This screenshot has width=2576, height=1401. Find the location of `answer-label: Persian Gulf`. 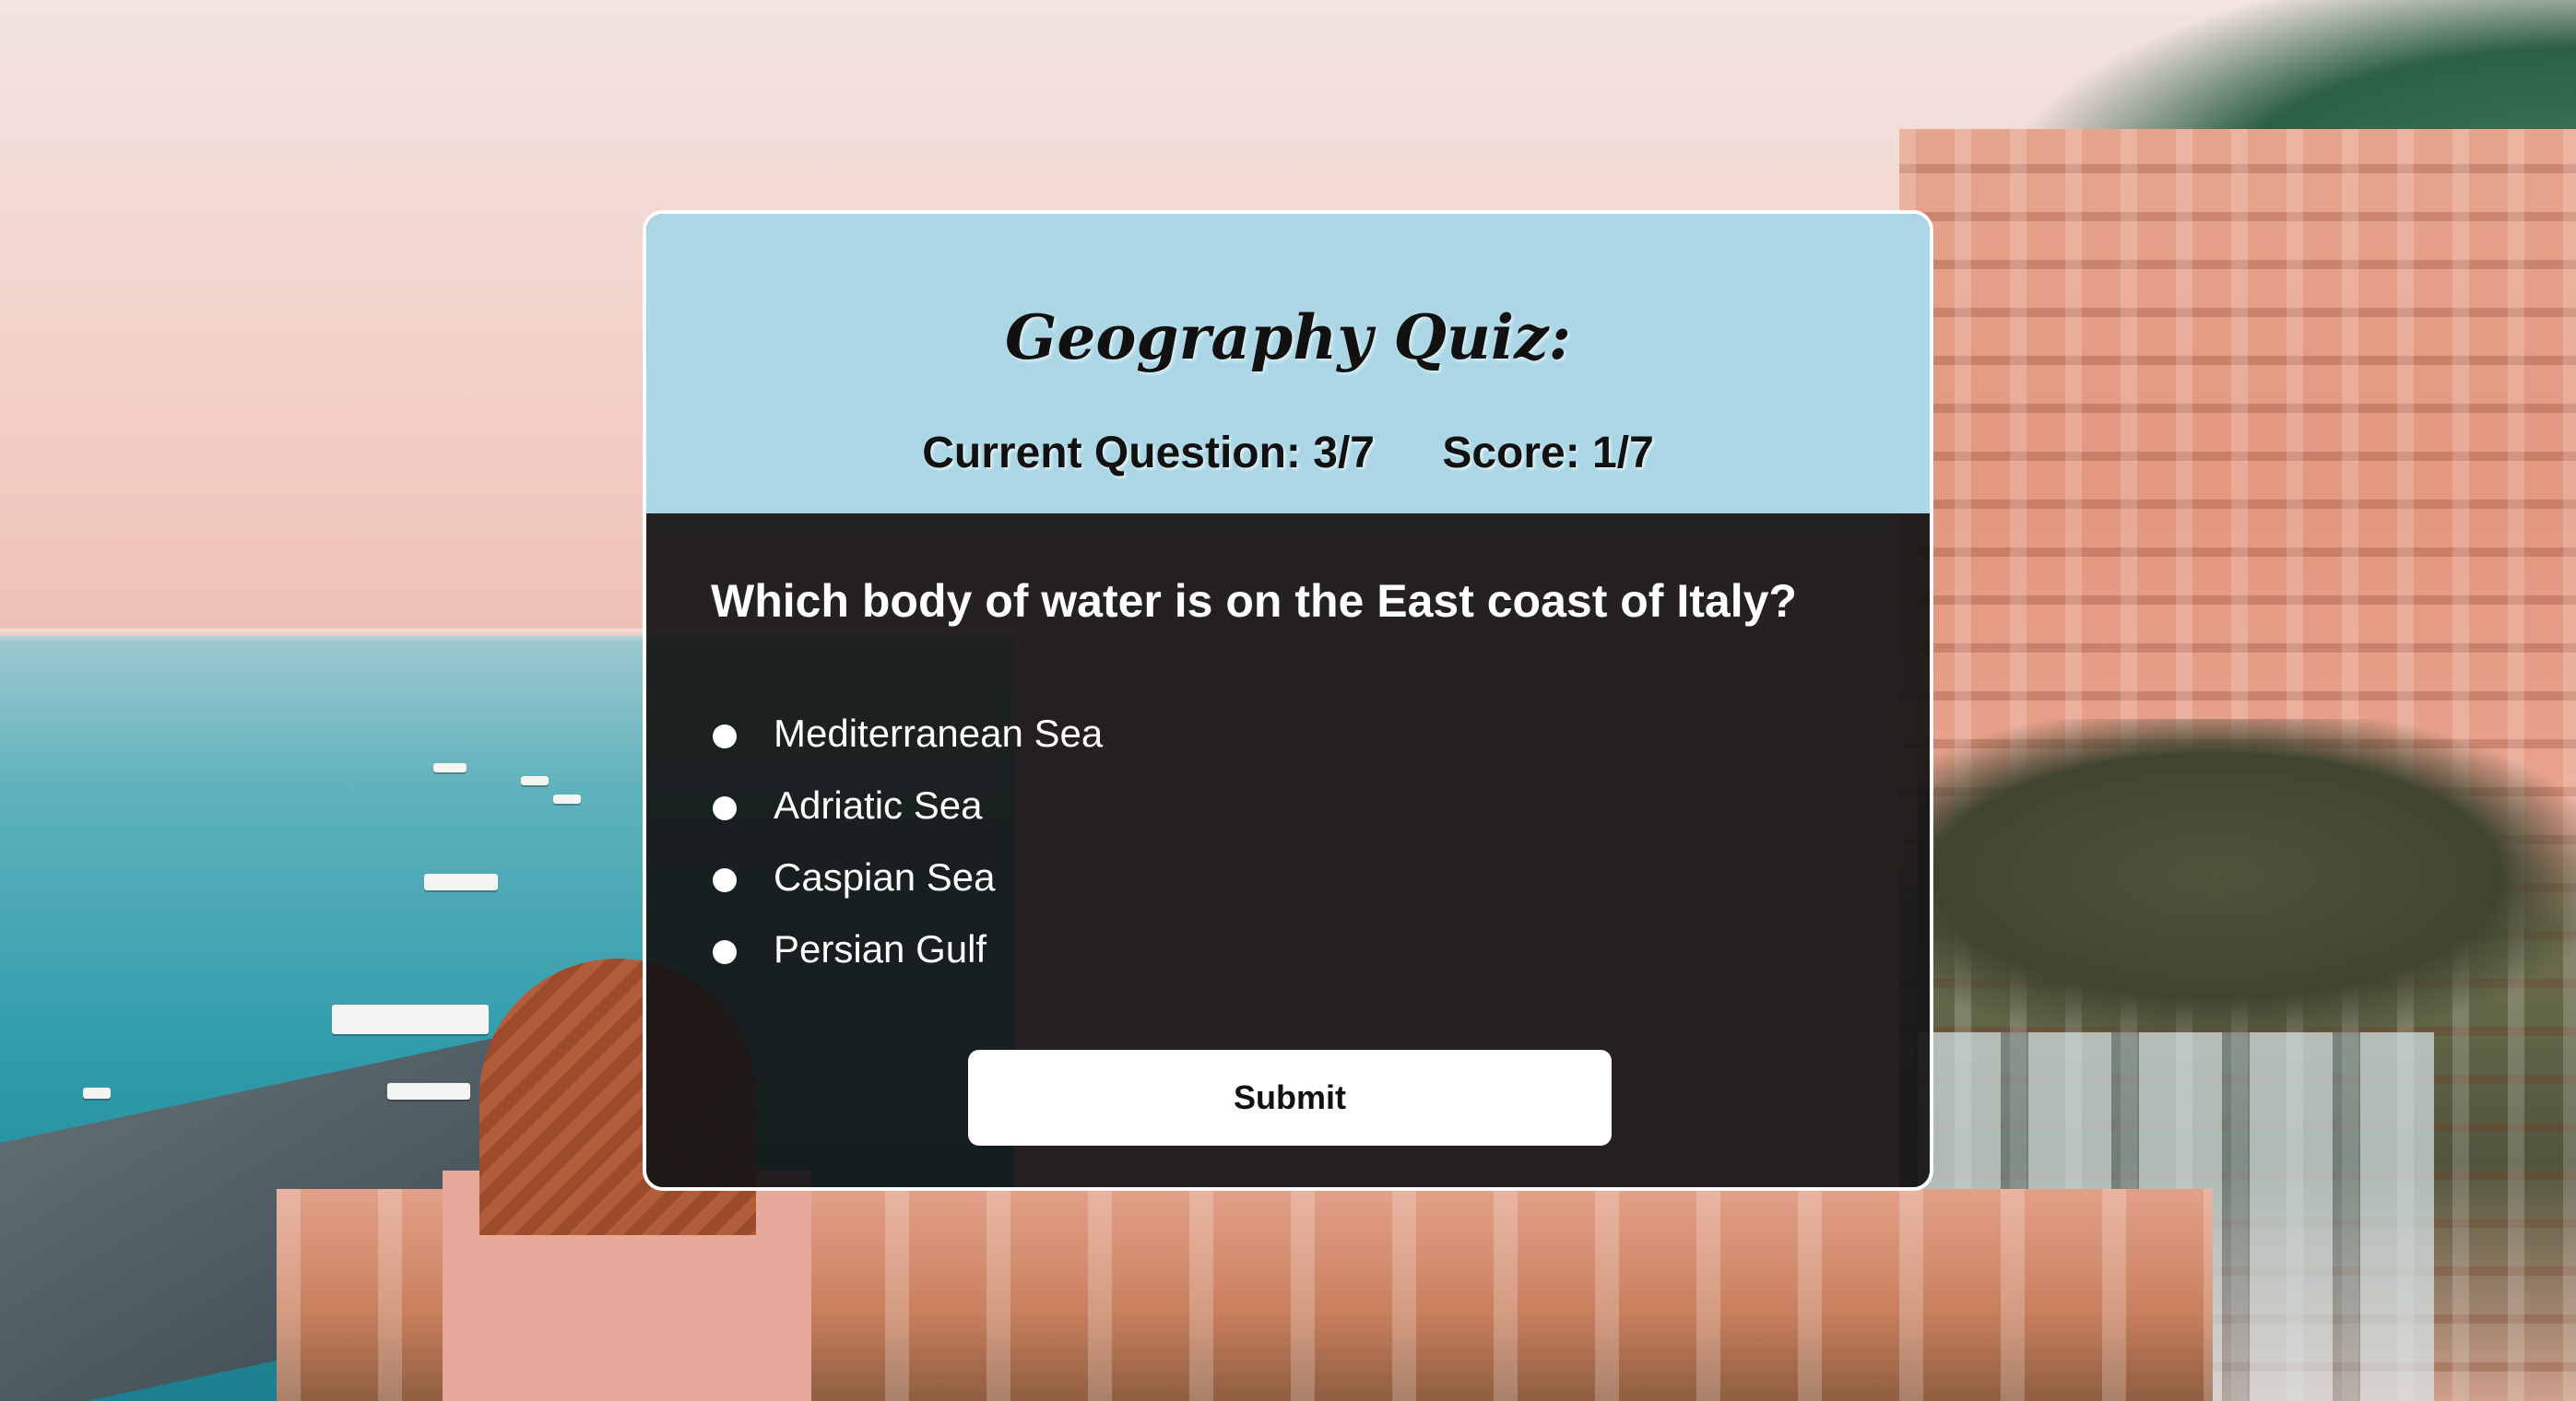

answer-label: Persian Gulf is located at coordinates (880, 949).